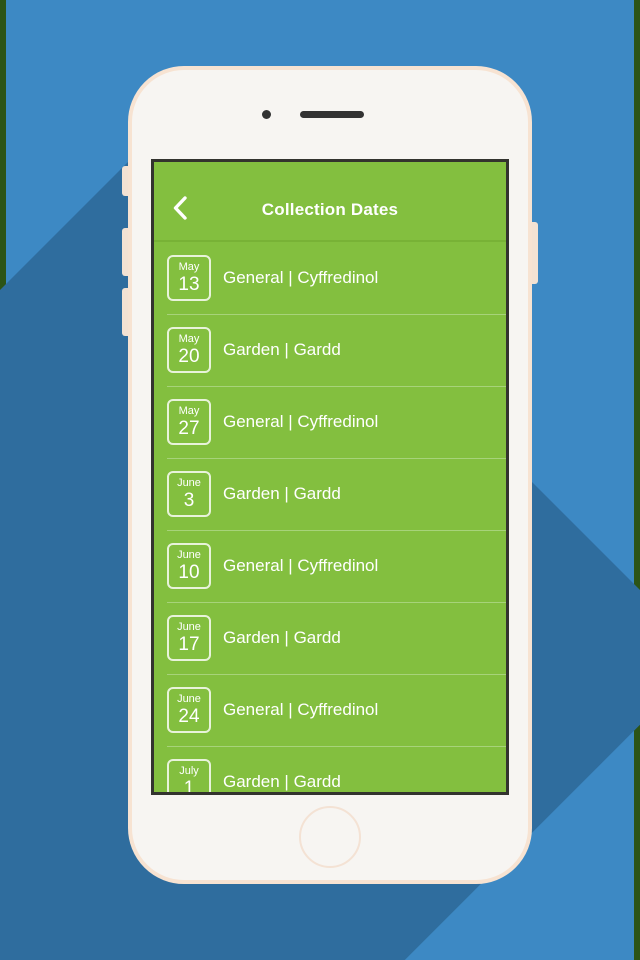  I want to click on earpiece-speaker-icon, so click(332, 114).